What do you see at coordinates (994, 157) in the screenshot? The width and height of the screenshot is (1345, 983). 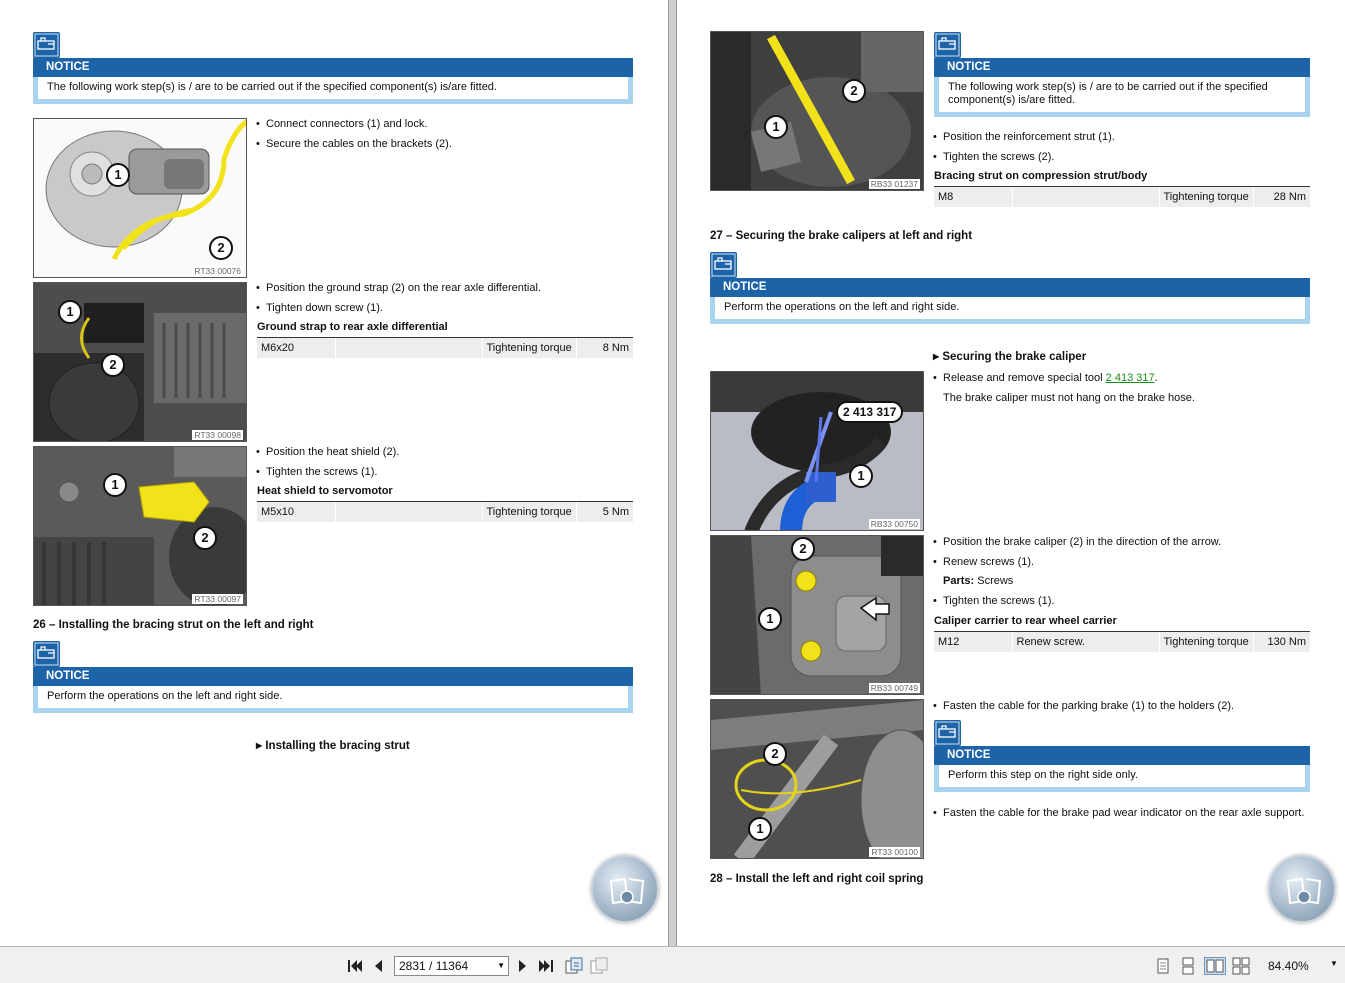 I see `bullet-item: Tighten the screws (2).` at bounding box center [994, 157].